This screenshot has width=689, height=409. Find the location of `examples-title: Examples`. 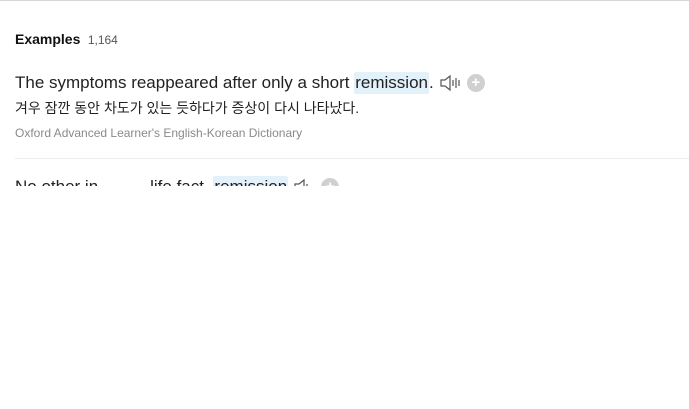

examples-title: Examples is located at coordinates (48, 39).